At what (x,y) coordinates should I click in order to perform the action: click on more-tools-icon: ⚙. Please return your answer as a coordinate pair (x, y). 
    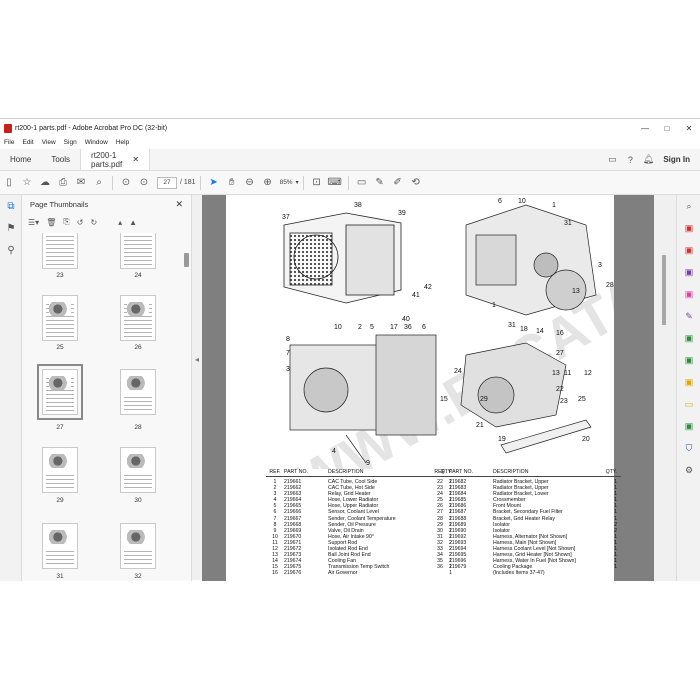
    Looking at the image, I should click on (688, 470).